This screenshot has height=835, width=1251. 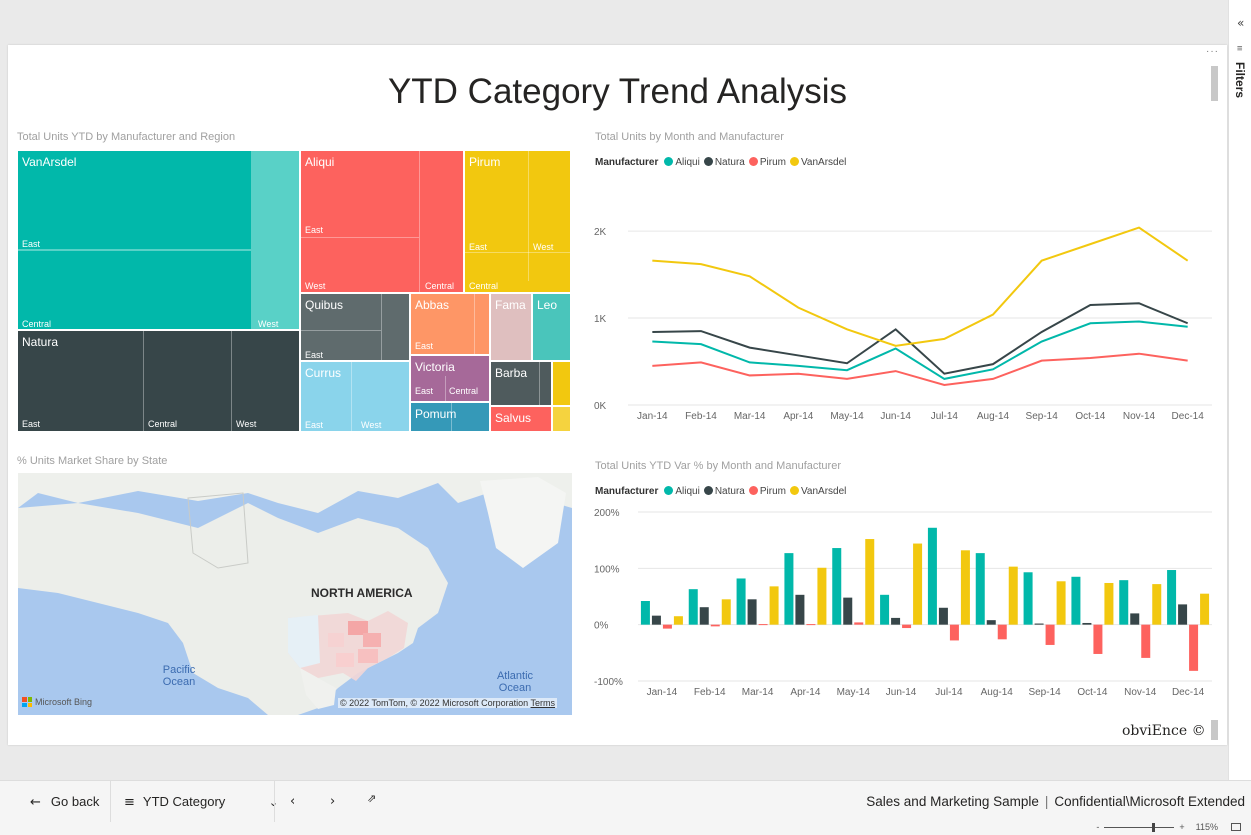 What do you see at coordinates (750, 416) in the screenshot?
I see `x-tick-label: Mar-14` at bounding box center [750, 416].